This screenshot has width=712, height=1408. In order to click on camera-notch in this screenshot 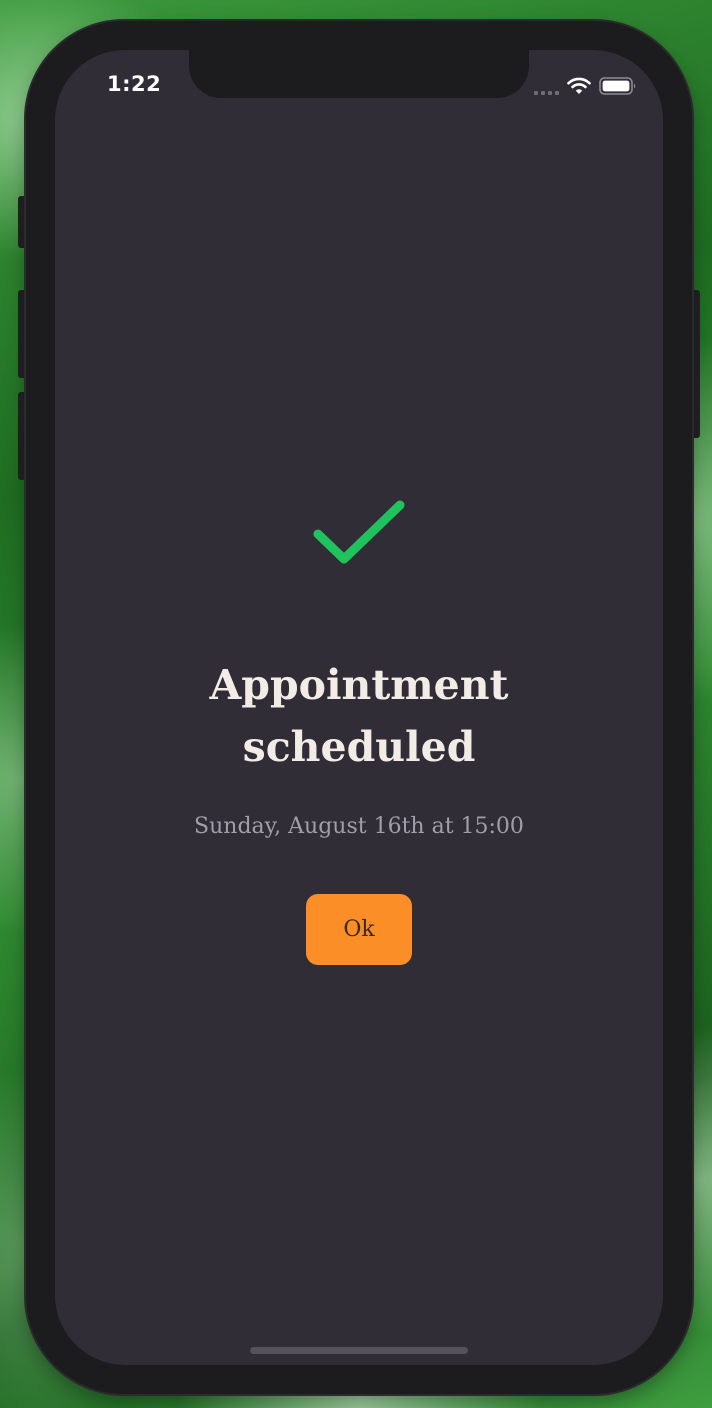, I will do `click(359, 74)`.